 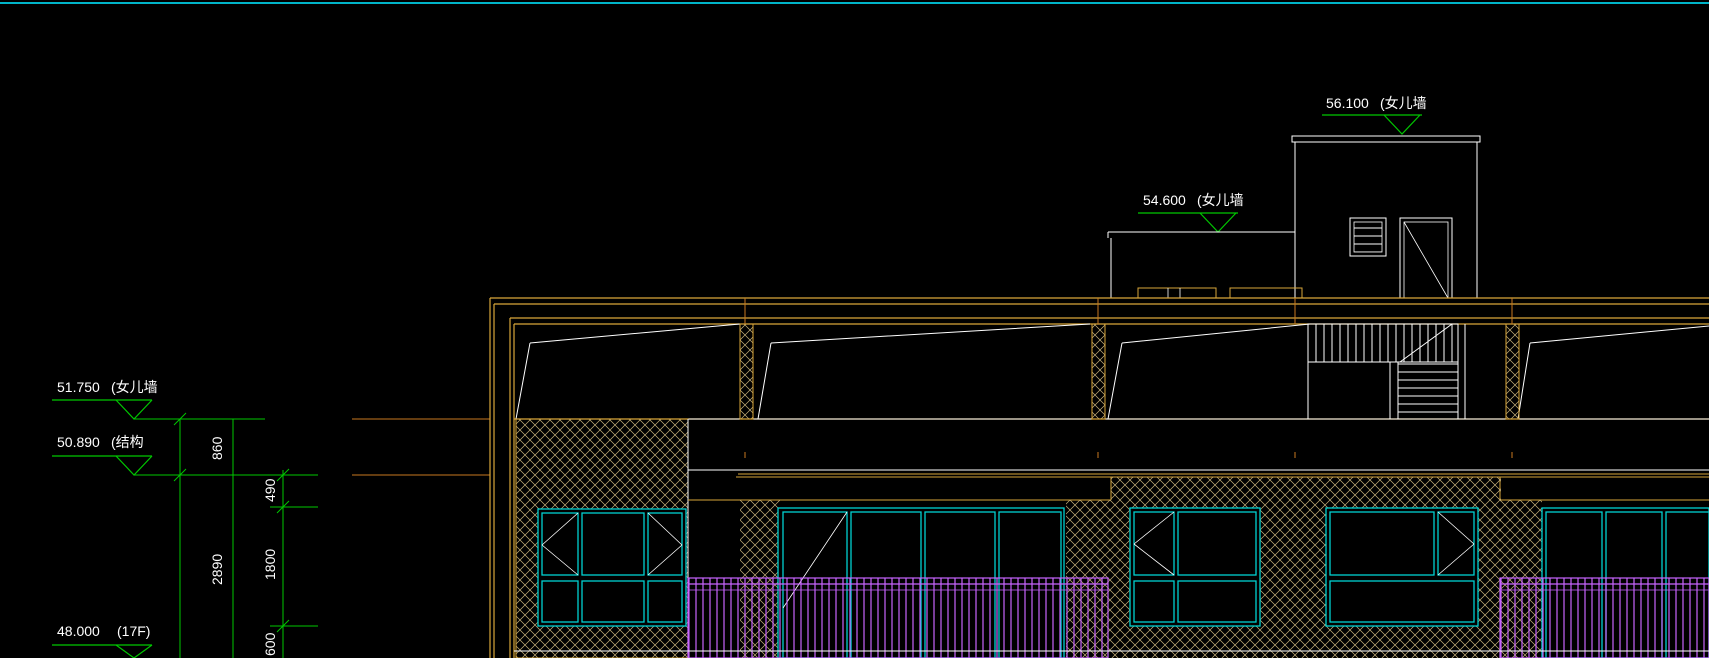 I want to click on dimension-text: 490, so click(x=270, y=490).